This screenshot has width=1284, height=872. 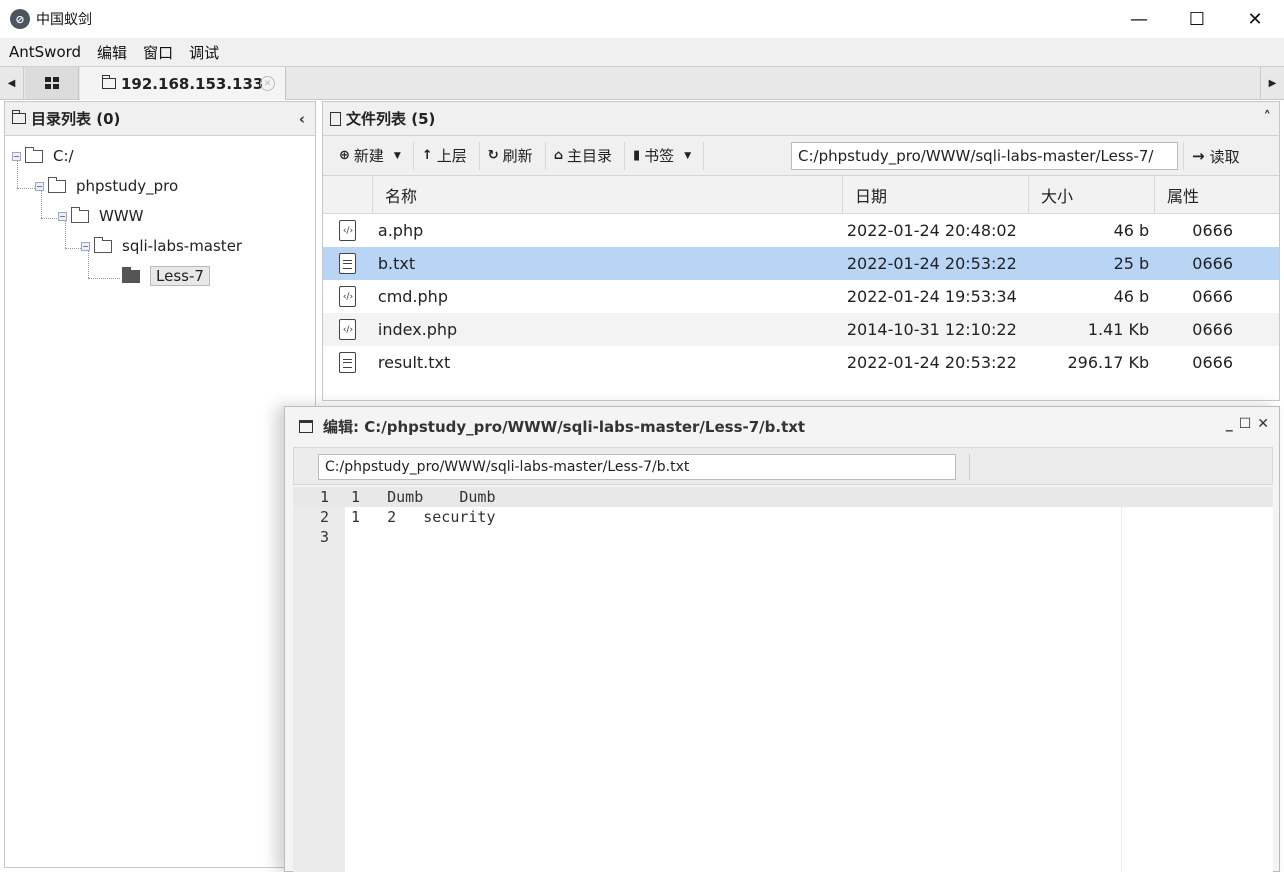 What do you see at coordinates (1108, 362) in the screenshot?
I see `file-size: 296.17 Kb` at bounding box center [1108, 362].